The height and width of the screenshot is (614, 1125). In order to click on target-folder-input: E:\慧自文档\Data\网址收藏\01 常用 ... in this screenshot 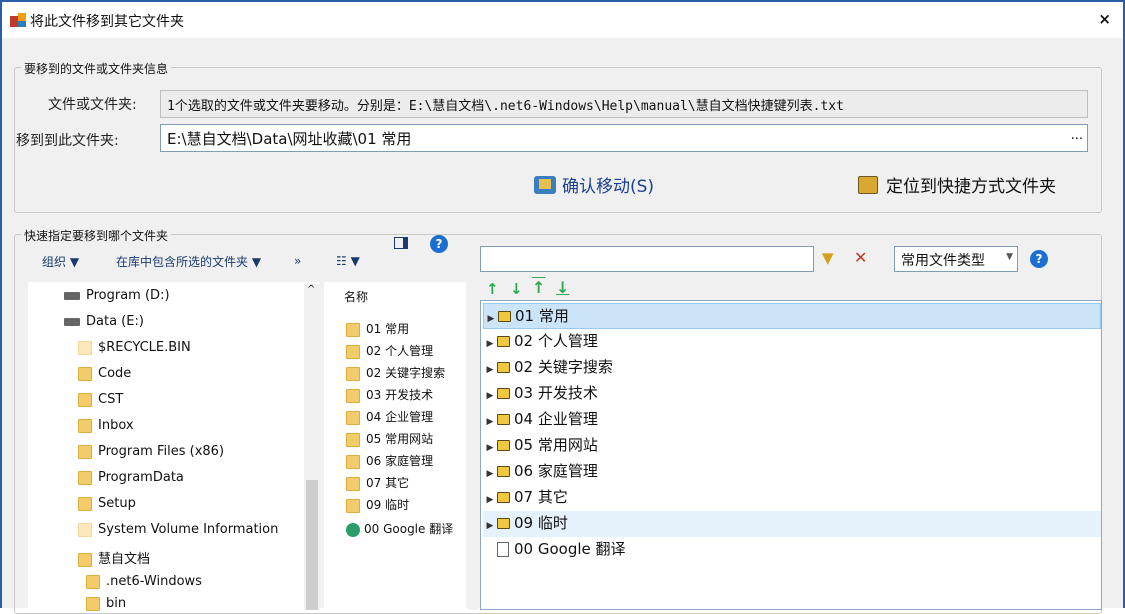, I will do `click(624, 138)`.